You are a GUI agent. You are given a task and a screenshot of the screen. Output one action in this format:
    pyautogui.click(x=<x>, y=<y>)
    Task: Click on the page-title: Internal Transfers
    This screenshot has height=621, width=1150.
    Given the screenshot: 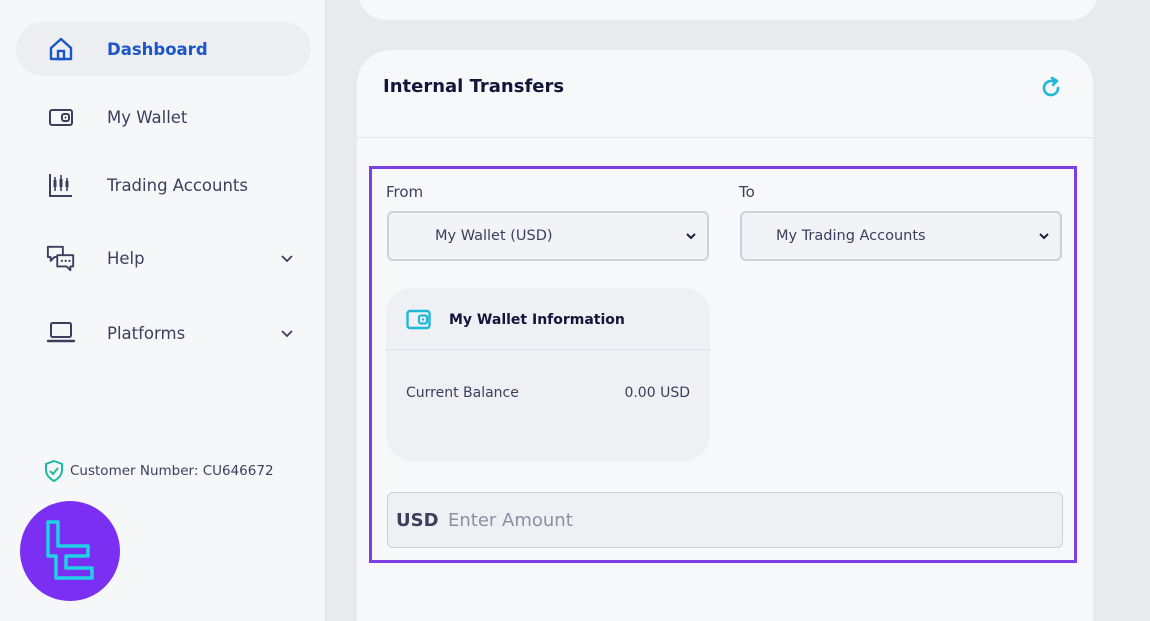 What is the action you would take?
    pyautogui.click(x=474, y=86)
    